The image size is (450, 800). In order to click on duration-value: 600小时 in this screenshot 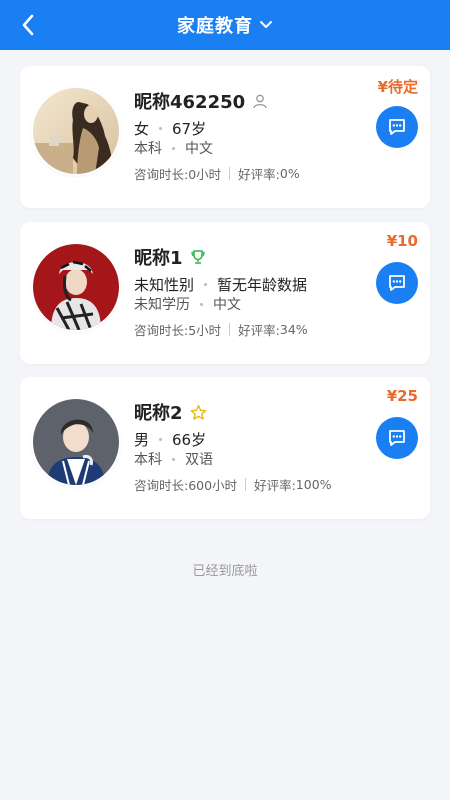, I will do `click(213, 485)`.